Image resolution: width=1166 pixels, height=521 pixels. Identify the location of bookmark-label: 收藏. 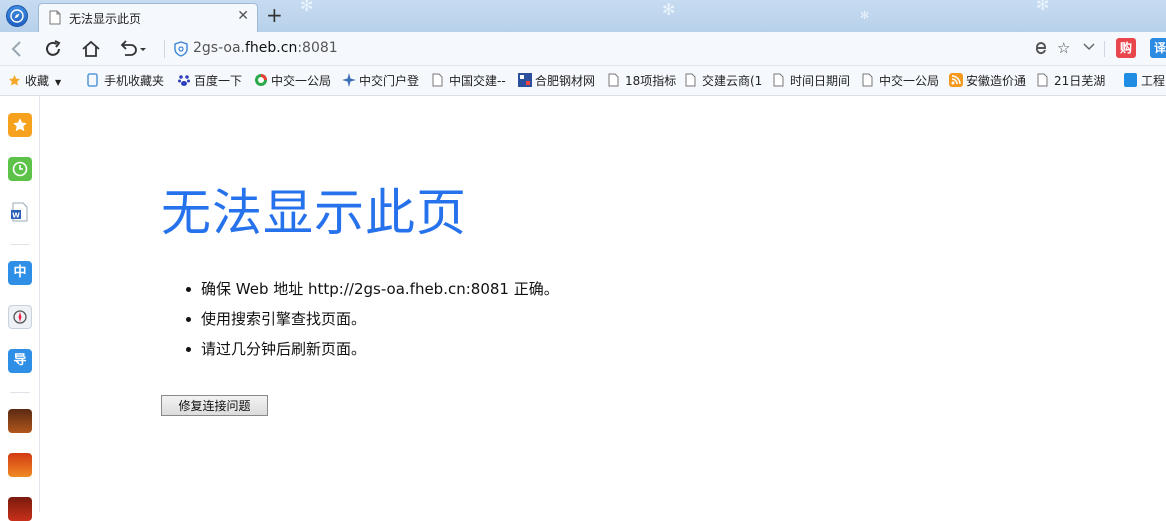
(37, 81).